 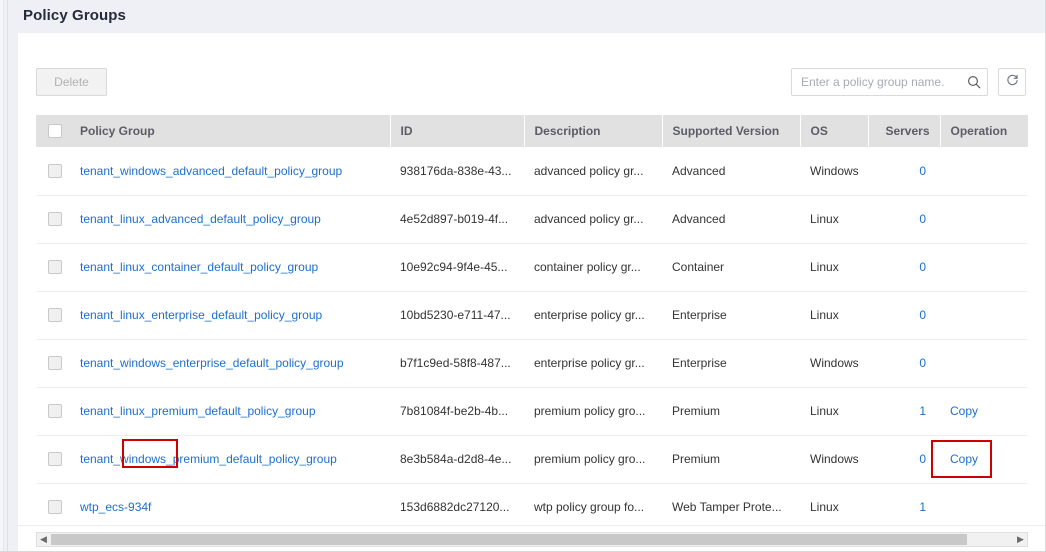 What do you see at coordinates (904, 411) in the screenshot?
I see `servers-cell: 1` at bounding box center [904, 411].